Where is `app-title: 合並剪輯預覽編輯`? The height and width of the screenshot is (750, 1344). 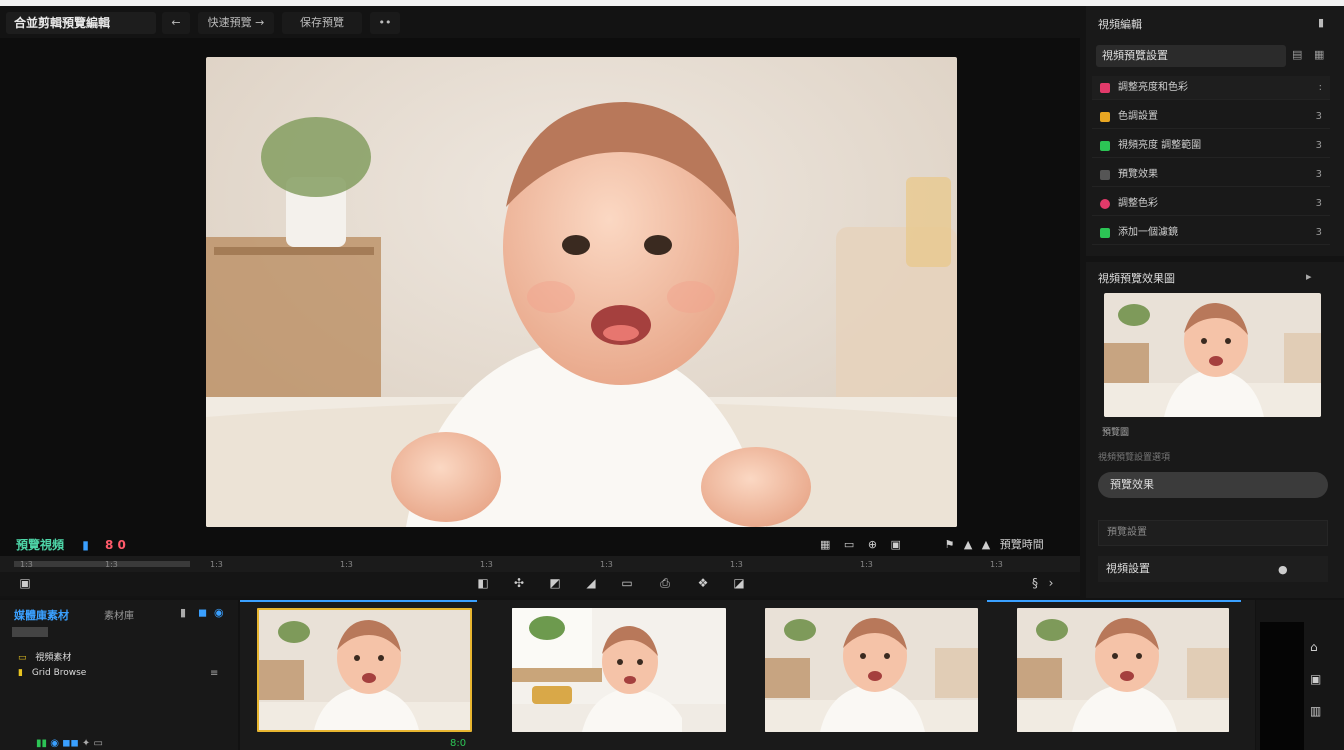 app-title: 合並剪輯預覽編輯 is located at coordinates (81, 23).